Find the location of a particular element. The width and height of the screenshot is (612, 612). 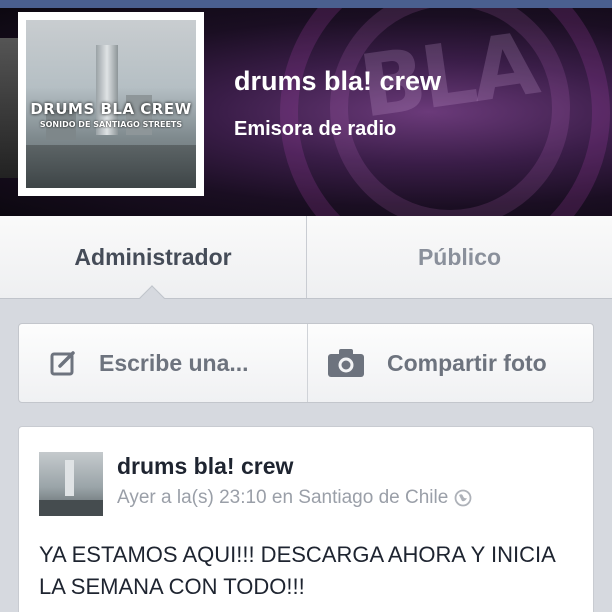

compose-icon is located at coordinates (63, 363).